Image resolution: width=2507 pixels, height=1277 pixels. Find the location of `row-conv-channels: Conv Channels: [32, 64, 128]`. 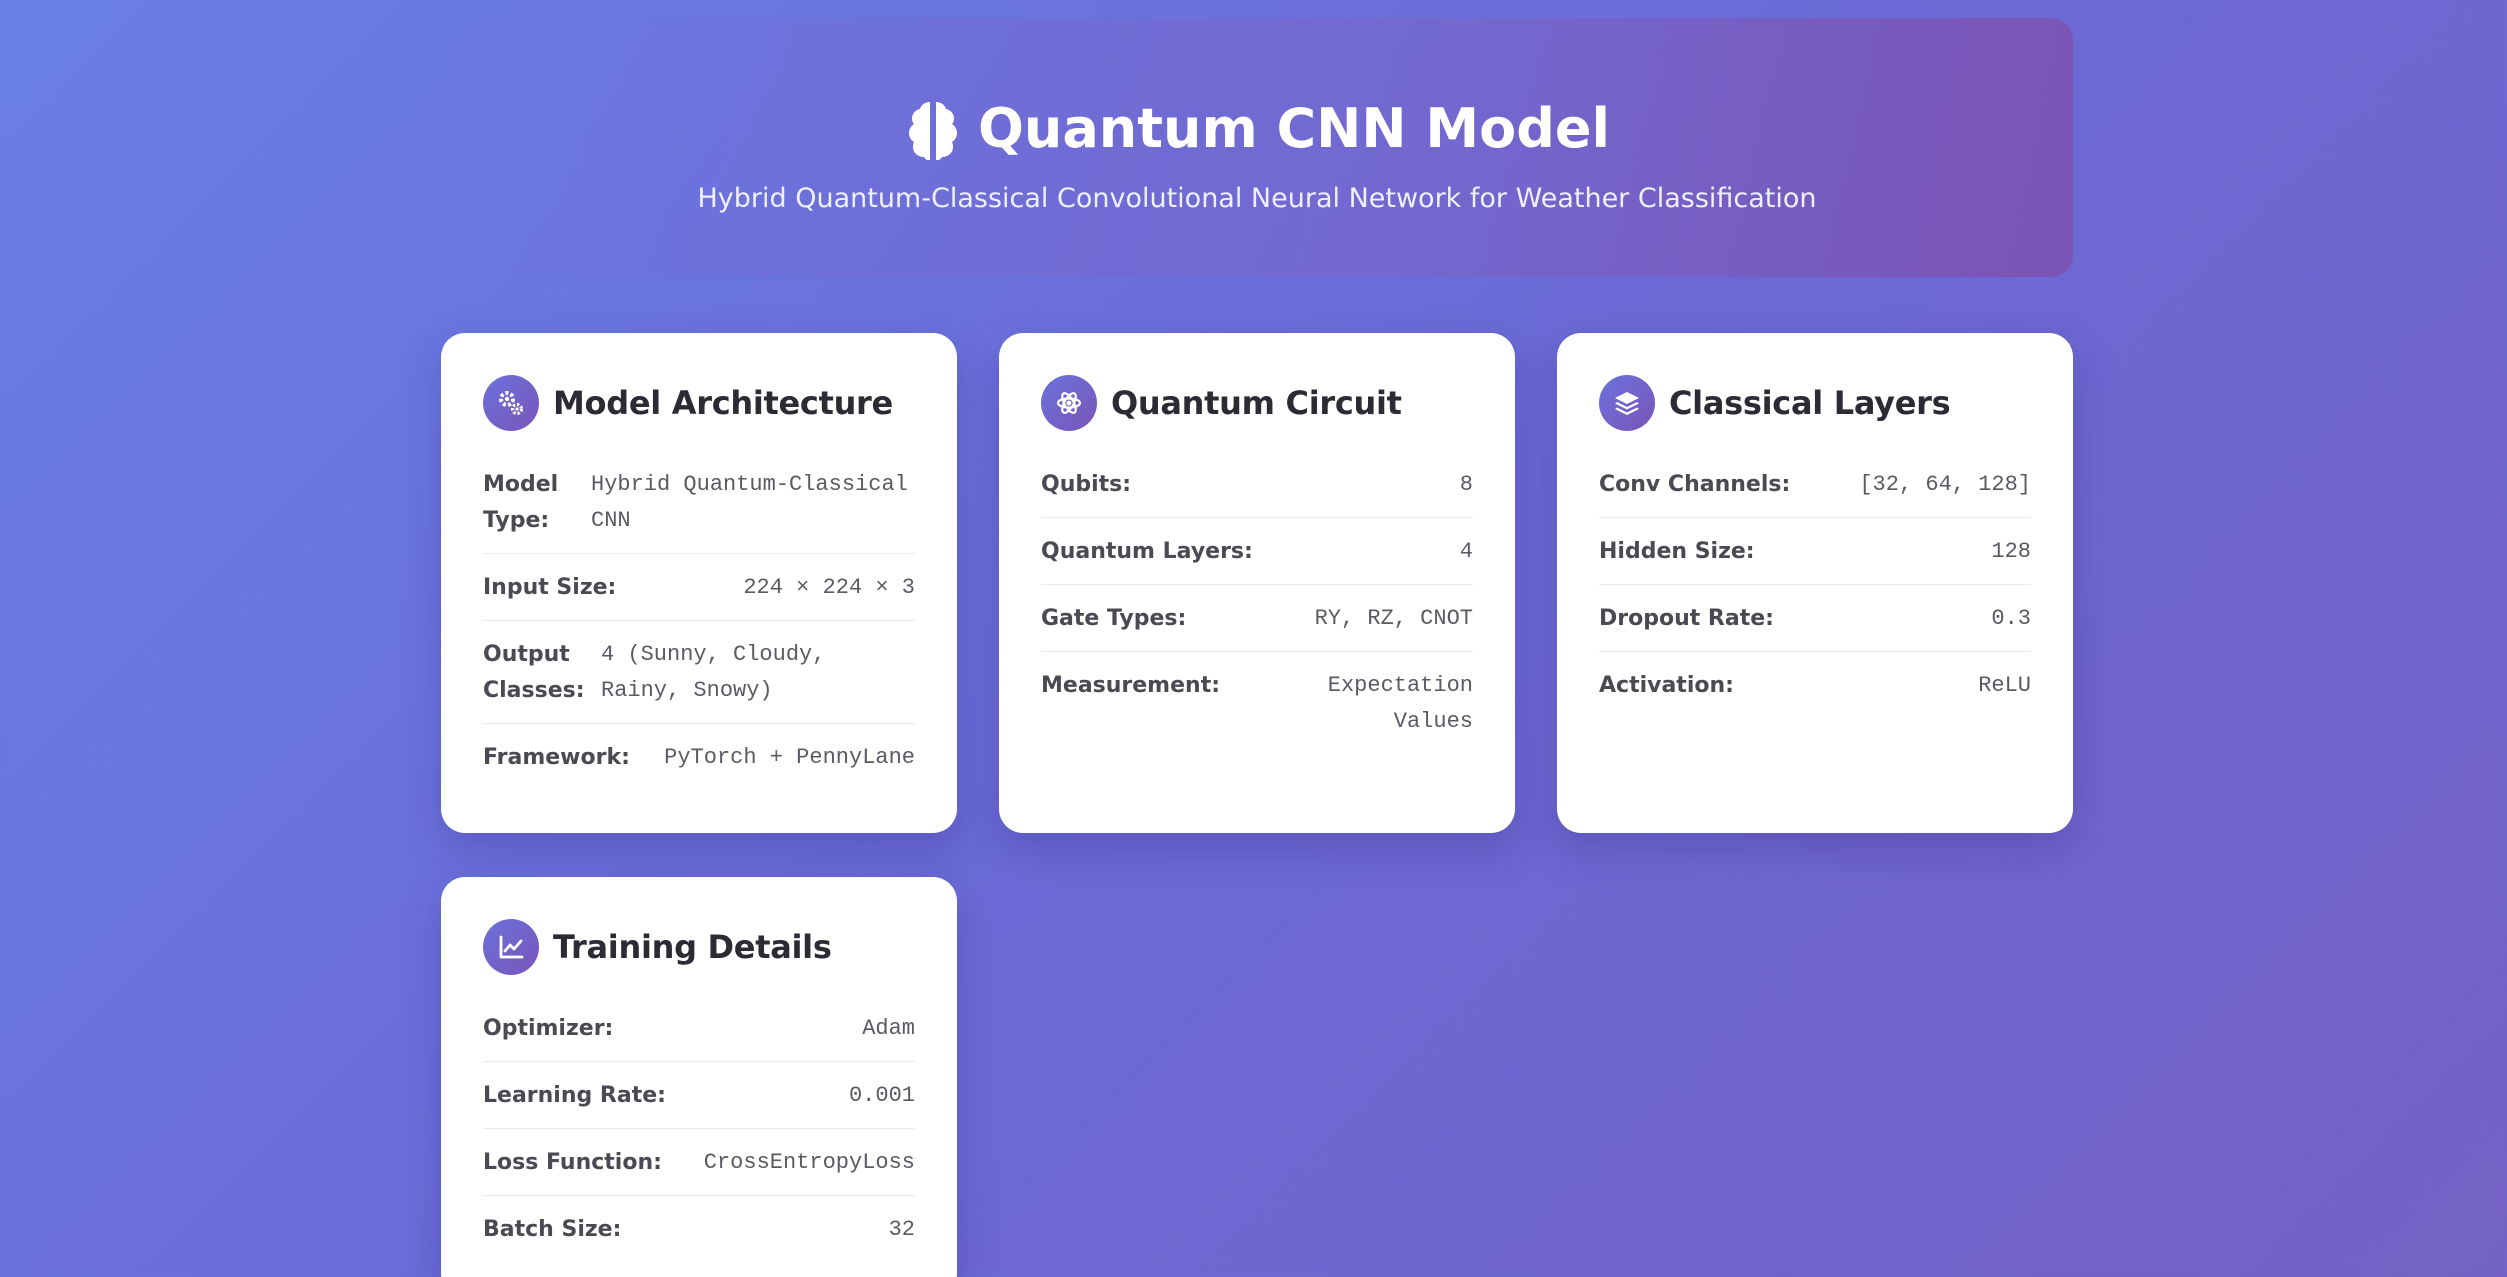

row-conv-channels: Conv Channels: [32, 64, 128] is located at coordinates (1815, 484).